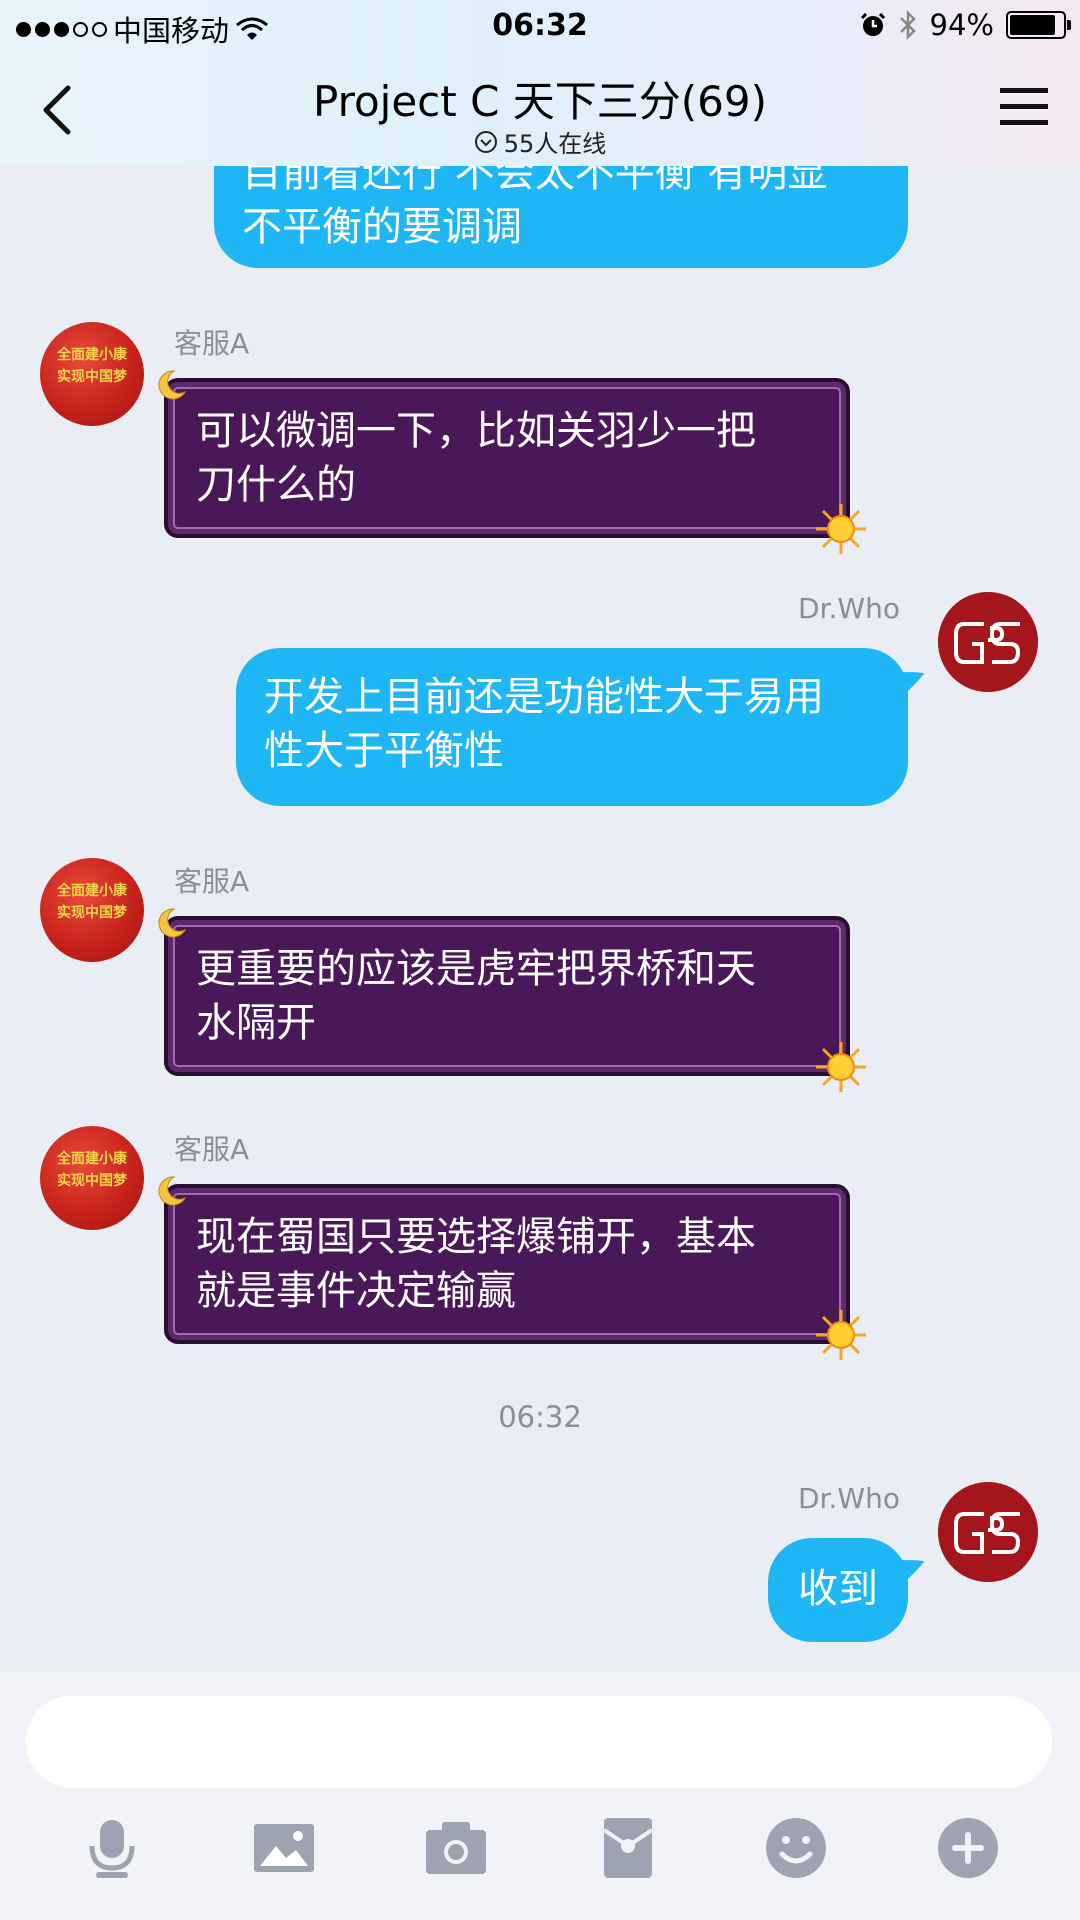  I want to click on microphone-icon, so click(112, 1848).